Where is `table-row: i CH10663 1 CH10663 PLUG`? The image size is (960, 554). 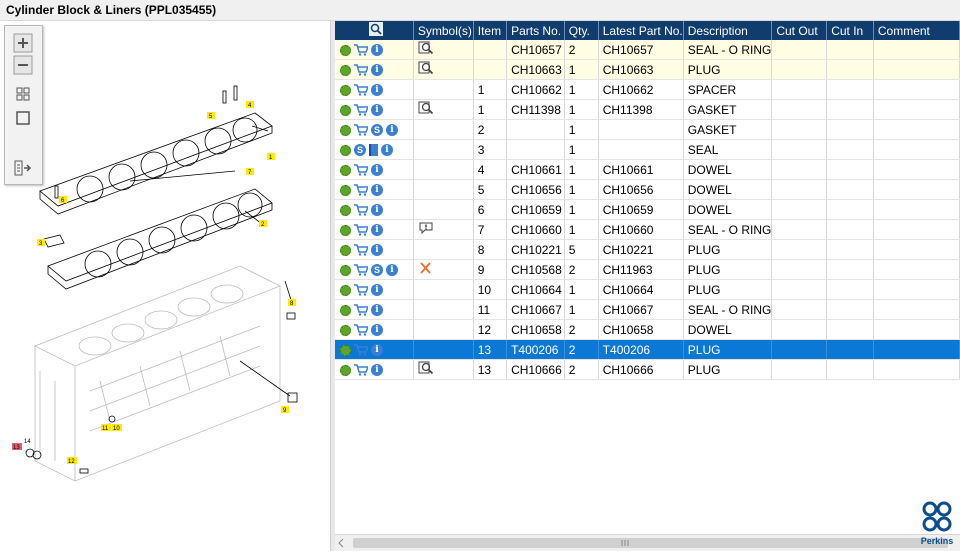 table-row: i CH10663 1 CH10663 PLUG is located at coordinates (647, 69).